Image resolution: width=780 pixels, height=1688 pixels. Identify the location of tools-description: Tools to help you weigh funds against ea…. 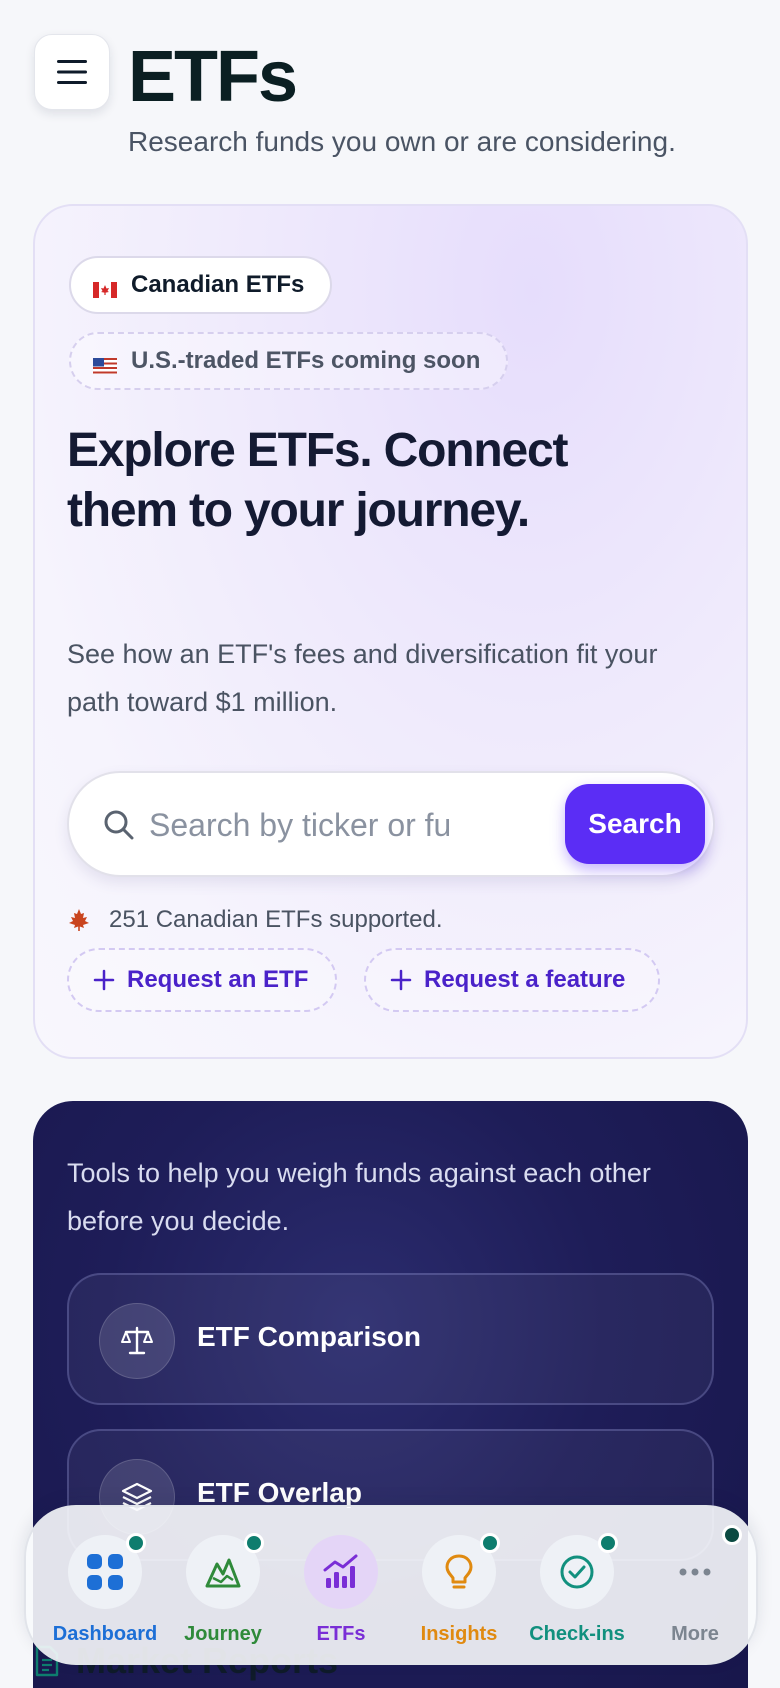
(359, 1197).